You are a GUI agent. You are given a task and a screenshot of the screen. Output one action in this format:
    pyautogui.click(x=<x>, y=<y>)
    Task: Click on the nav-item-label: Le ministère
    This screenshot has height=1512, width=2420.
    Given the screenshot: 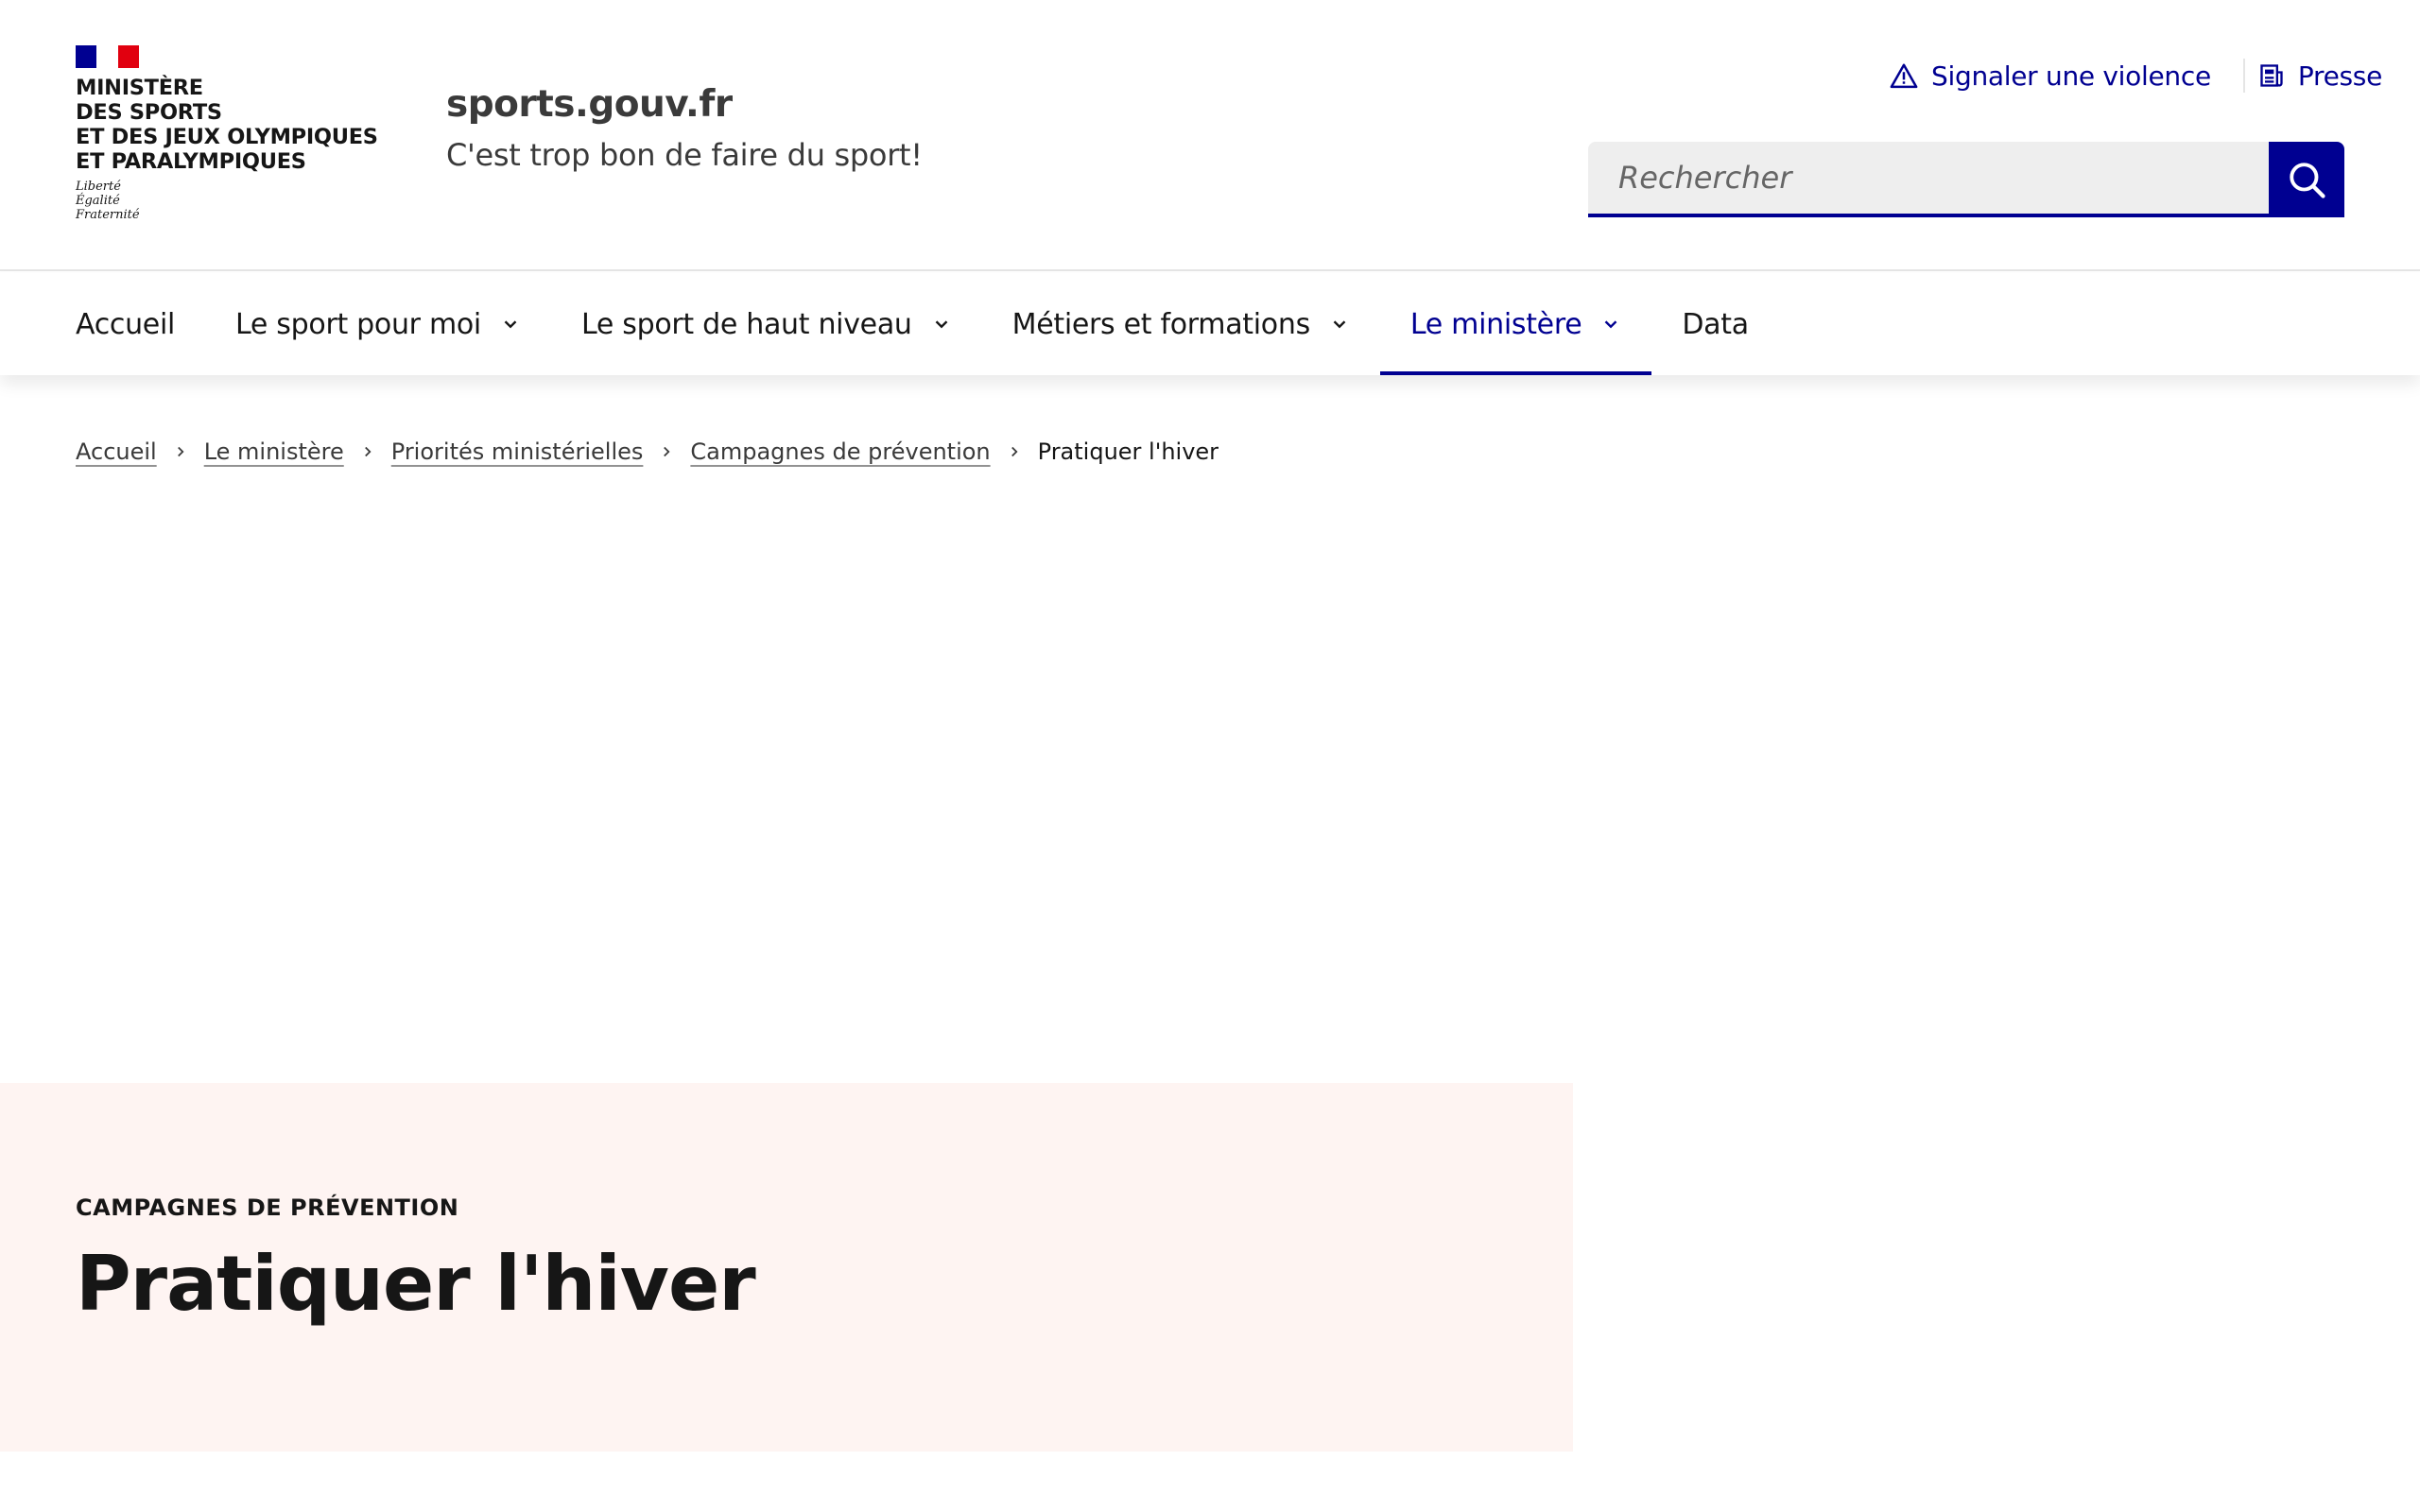 What is the action you would take?
    pyautogui.click(x=1495, y=324)
    